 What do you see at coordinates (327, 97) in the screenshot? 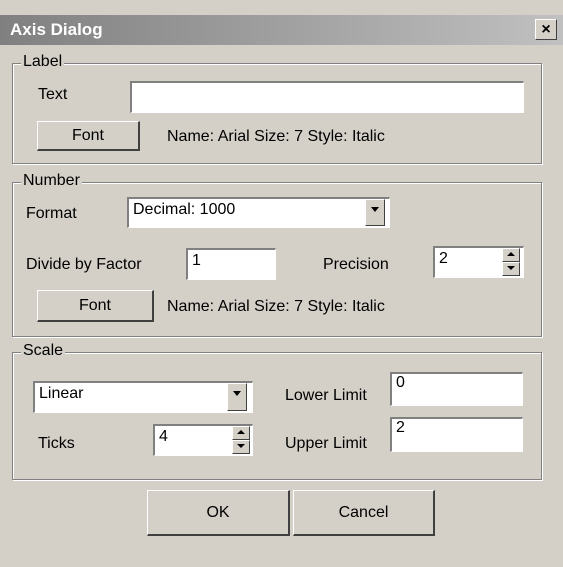
I see `label-text-input` at bounding box center [327, 97].